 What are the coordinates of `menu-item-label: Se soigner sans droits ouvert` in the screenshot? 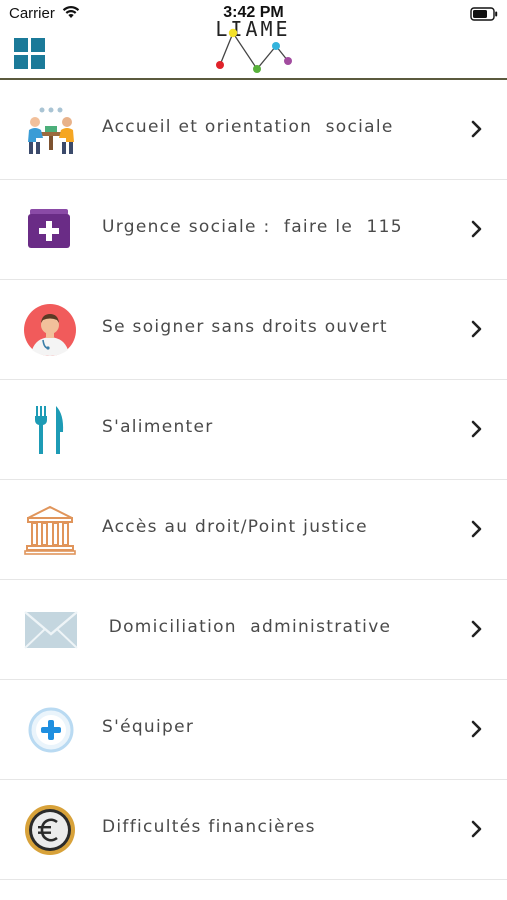 It's located at (245, 327).